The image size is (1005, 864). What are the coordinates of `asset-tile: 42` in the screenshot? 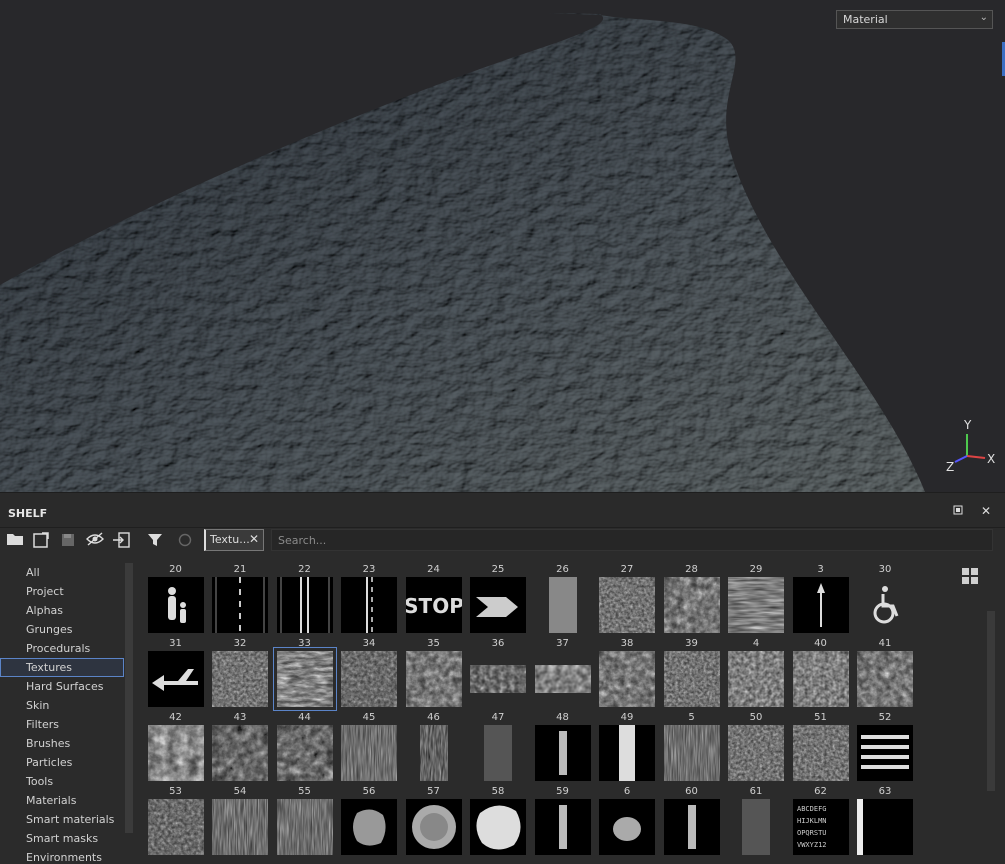 It's located at (175, 746).